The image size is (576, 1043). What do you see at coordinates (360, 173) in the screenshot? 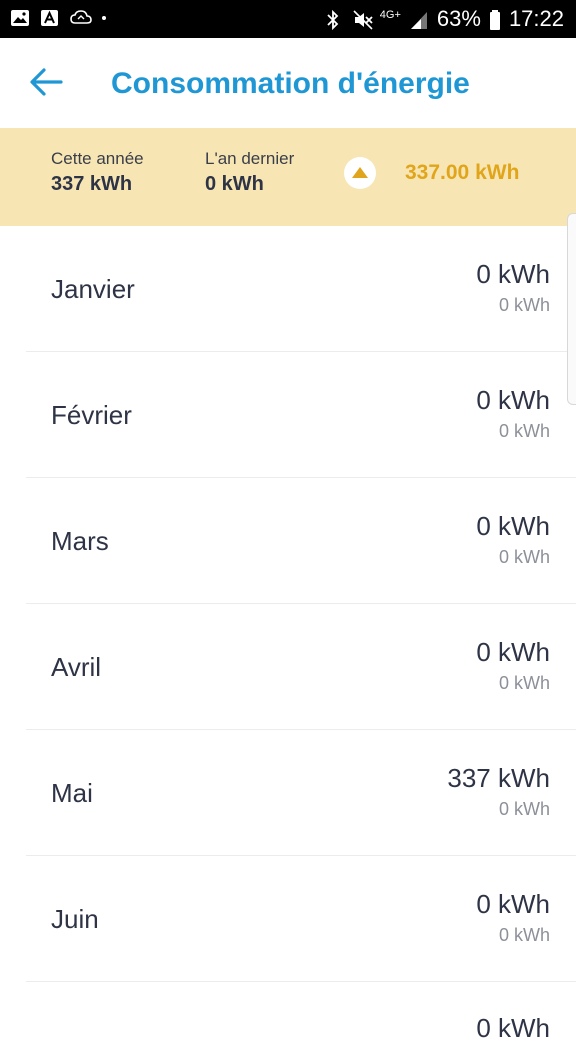
I see `triangle-up-icon` at bounding box center [360, 173].